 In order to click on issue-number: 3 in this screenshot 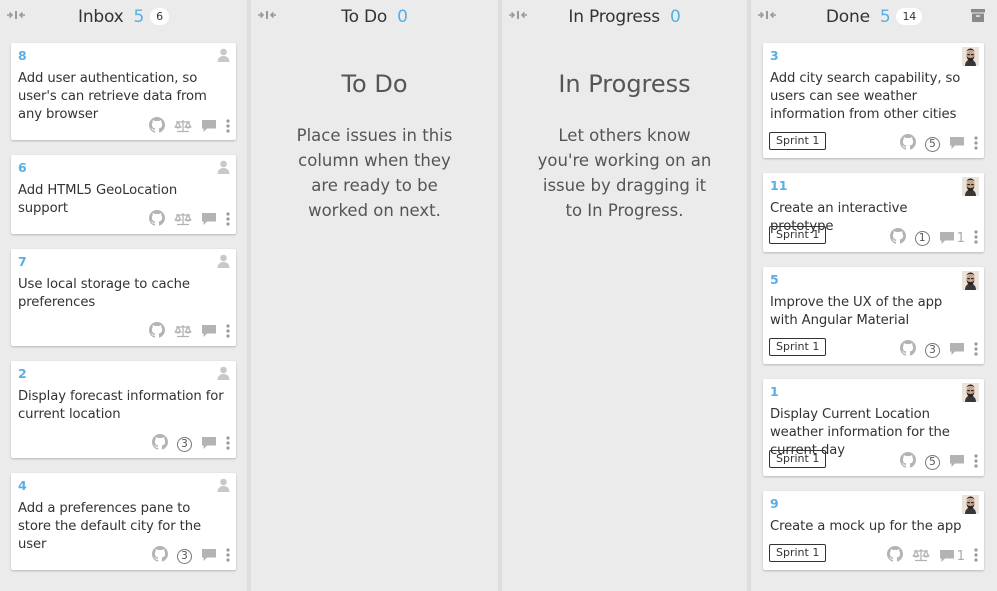, I will do `click(774, 55)`.